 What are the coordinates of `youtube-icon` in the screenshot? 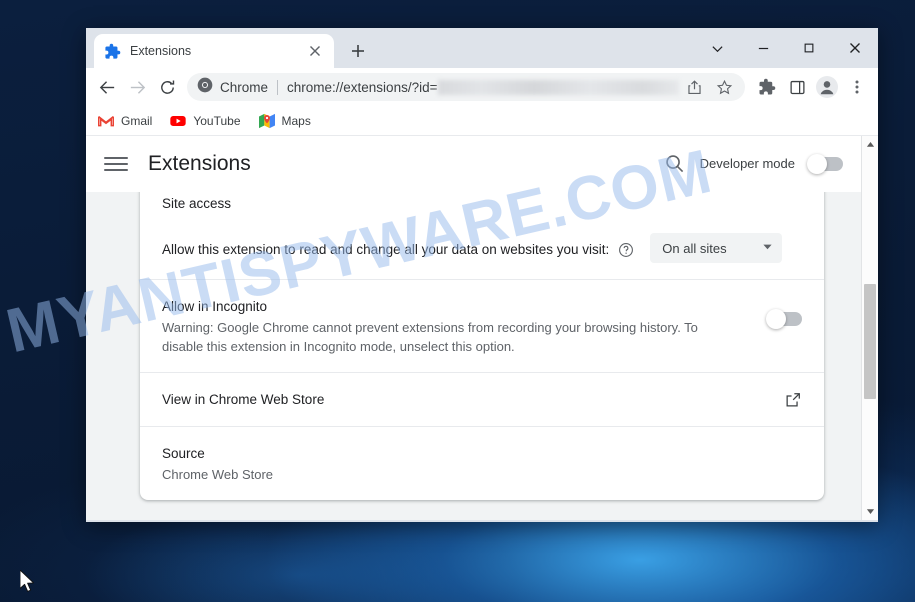 It's located at (178, 121).